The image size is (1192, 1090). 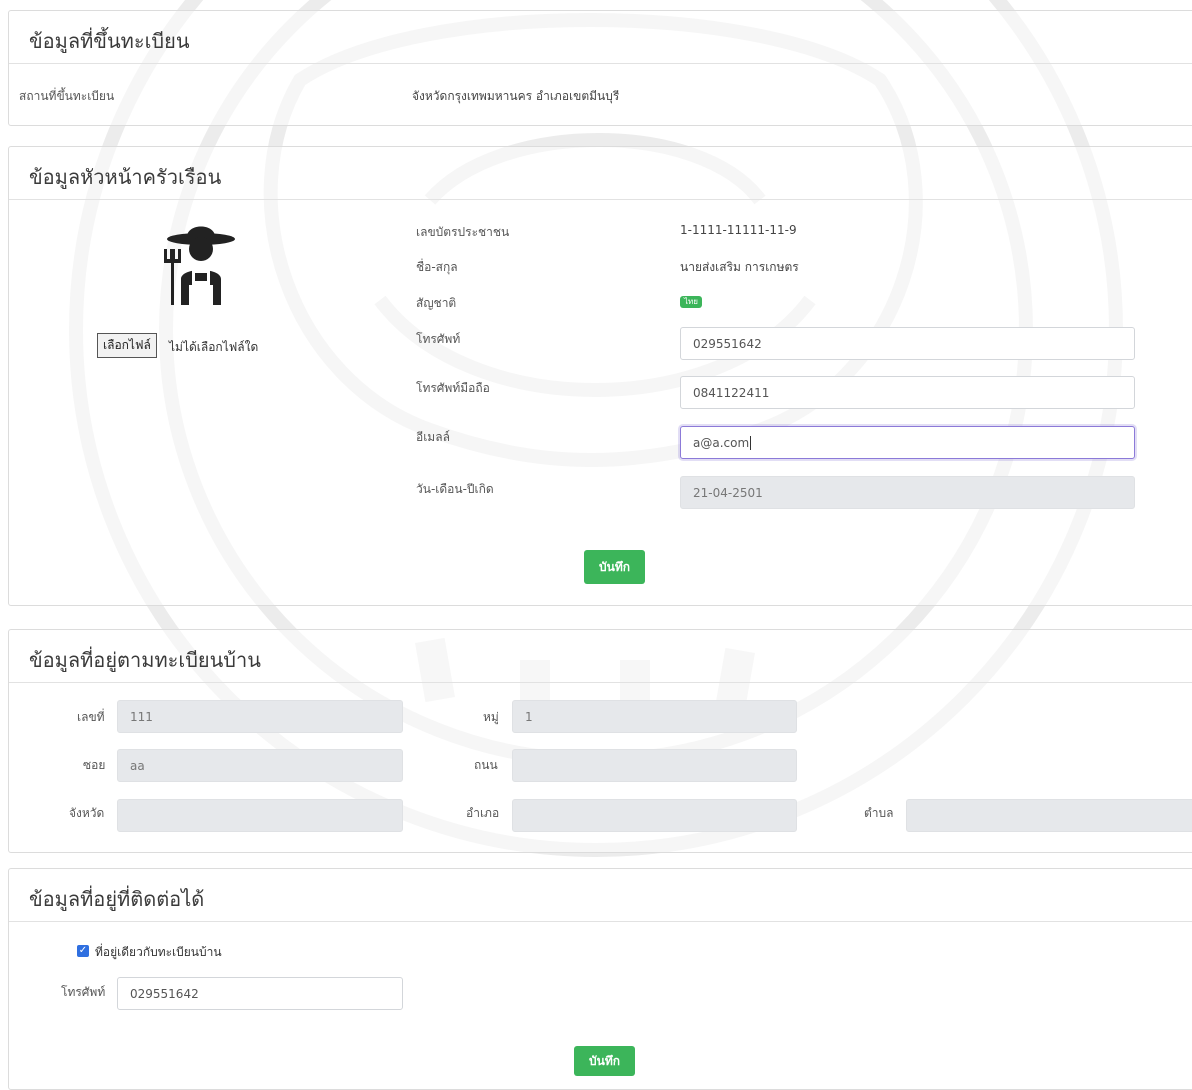 What do you see at coordinates (721, 442) in the screenshot?
I see `email-input-value: a@a.com` at bounding box center [721, 442].